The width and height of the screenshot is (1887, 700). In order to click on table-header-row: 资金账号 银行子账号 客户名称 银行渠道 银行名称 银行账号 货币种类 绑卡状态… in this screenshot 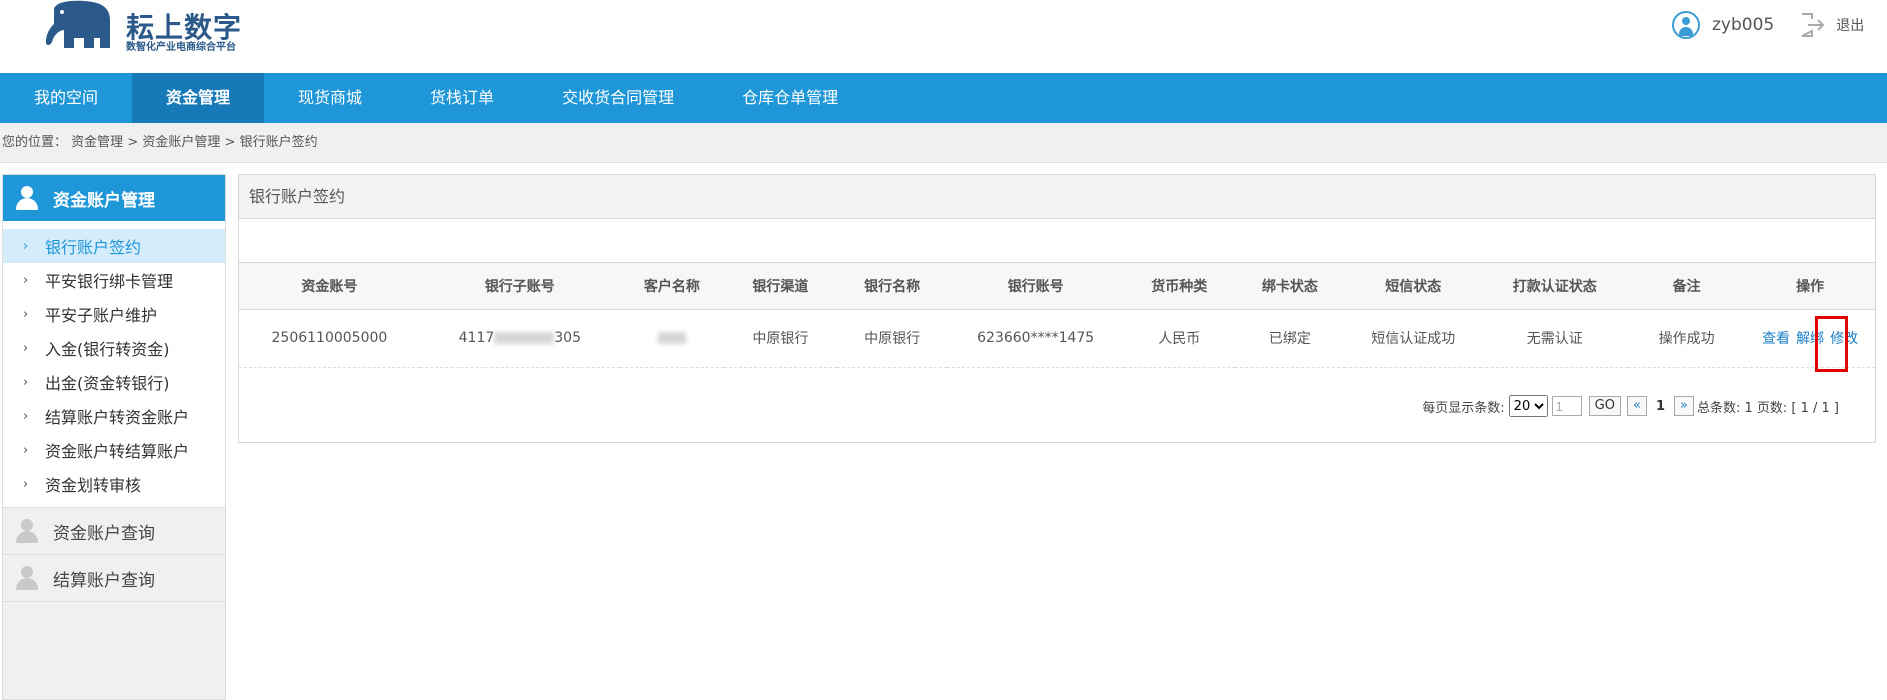, I will do `click(1057, 286)`.